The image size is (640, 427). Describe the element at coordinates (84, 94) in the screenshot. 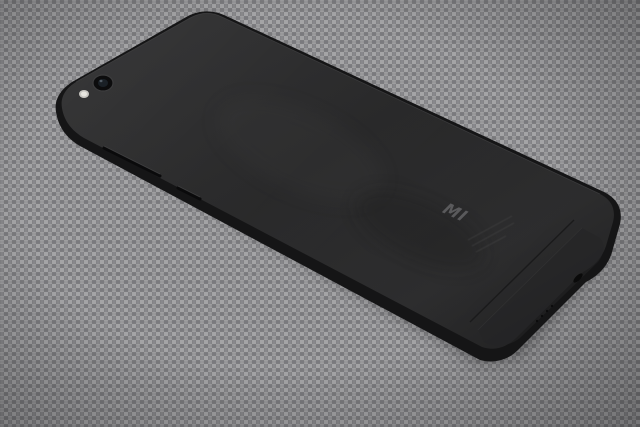

I see `flash-icon` at that location.